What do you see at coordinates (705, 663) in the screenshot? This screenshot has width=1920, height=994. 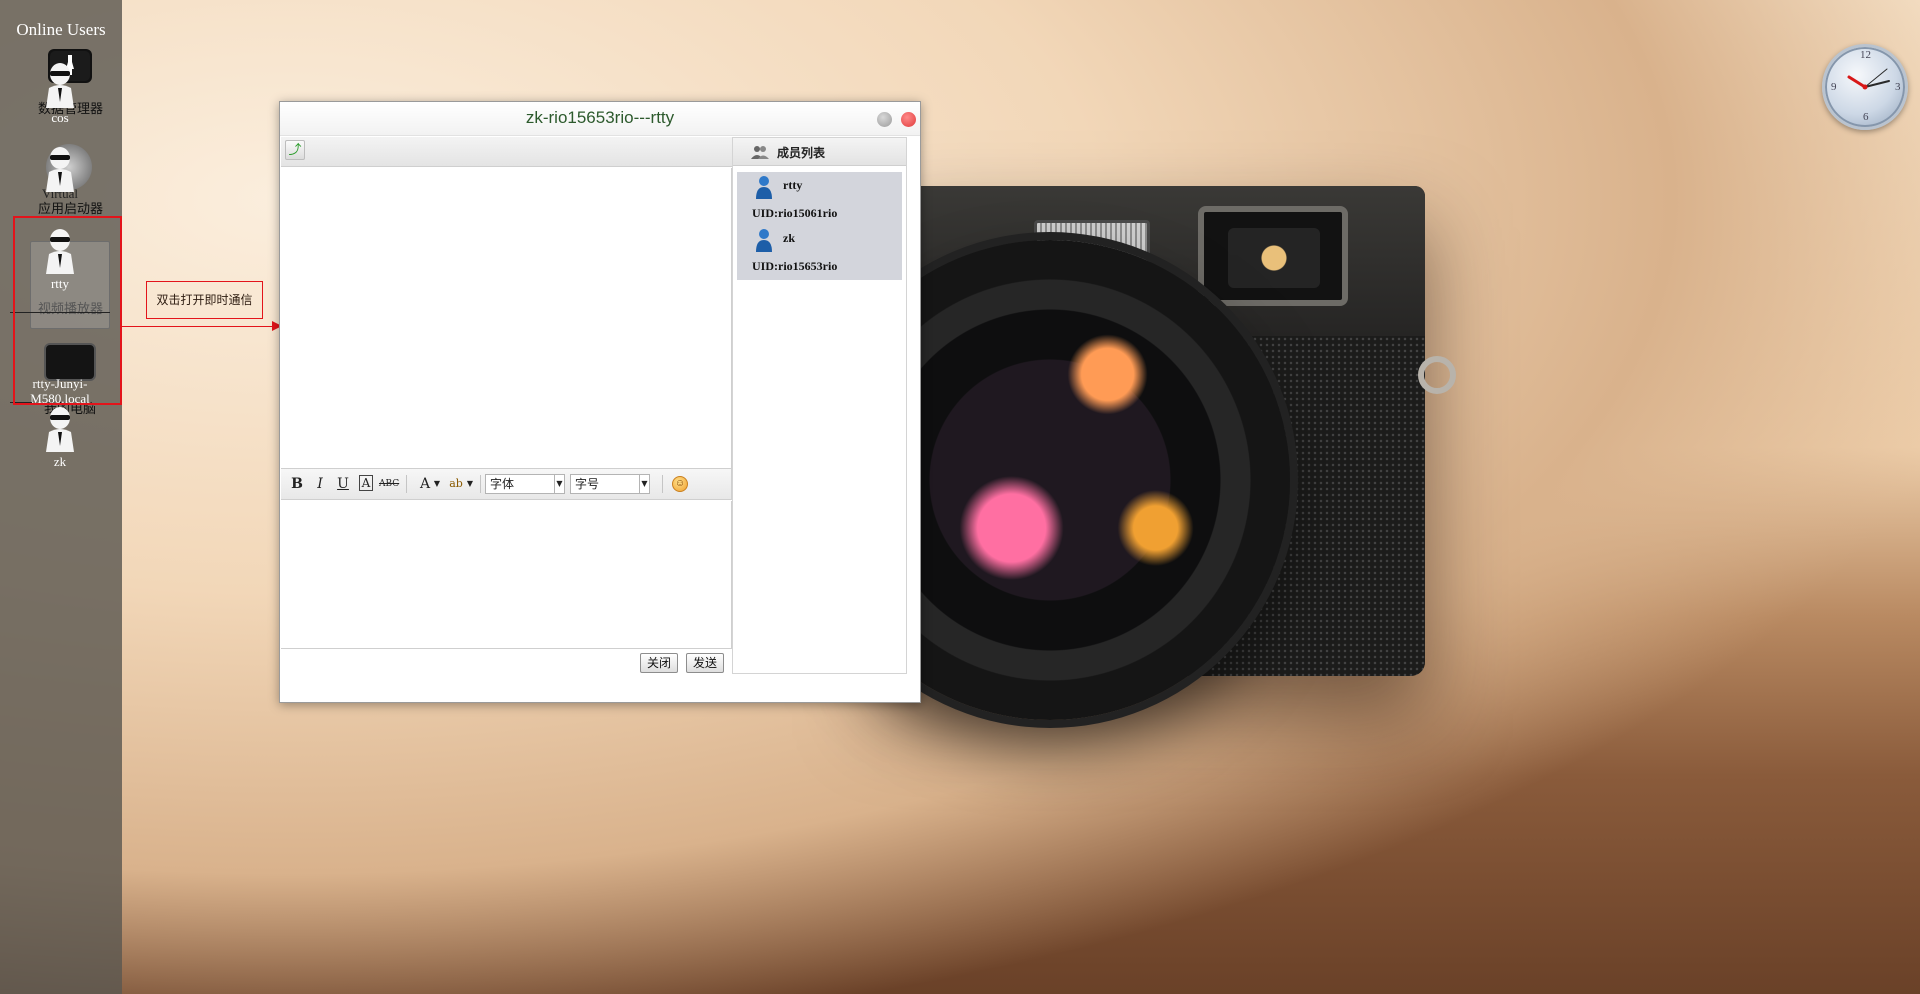 I see `send-button: 发送` at bounding box center [705, 663].